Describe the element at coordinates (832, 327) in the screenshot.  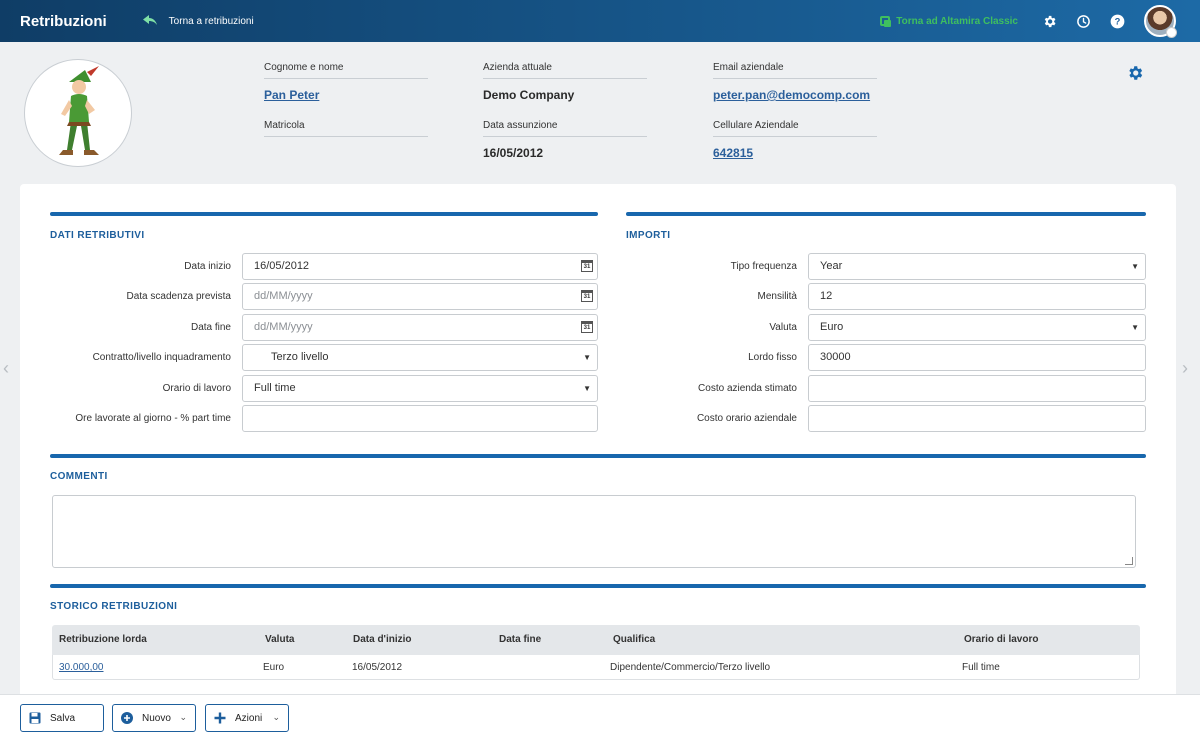
I see `currency-value: Euro` at that location.